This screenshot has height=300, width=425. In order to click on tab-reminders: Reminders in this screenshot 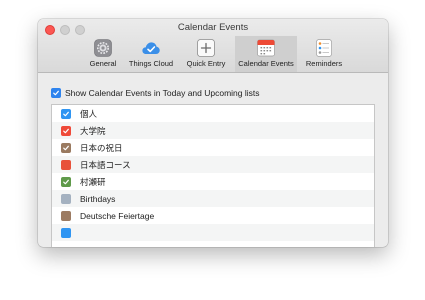, I will do `click(324, 54)`.